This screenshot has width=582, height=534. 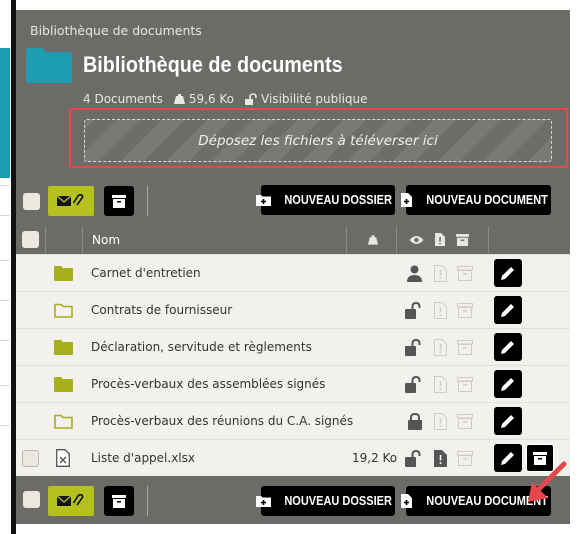 I want to click on new-folder-button-bottom: NOUVEAU DOSSIER, so click(x=325, y=501).